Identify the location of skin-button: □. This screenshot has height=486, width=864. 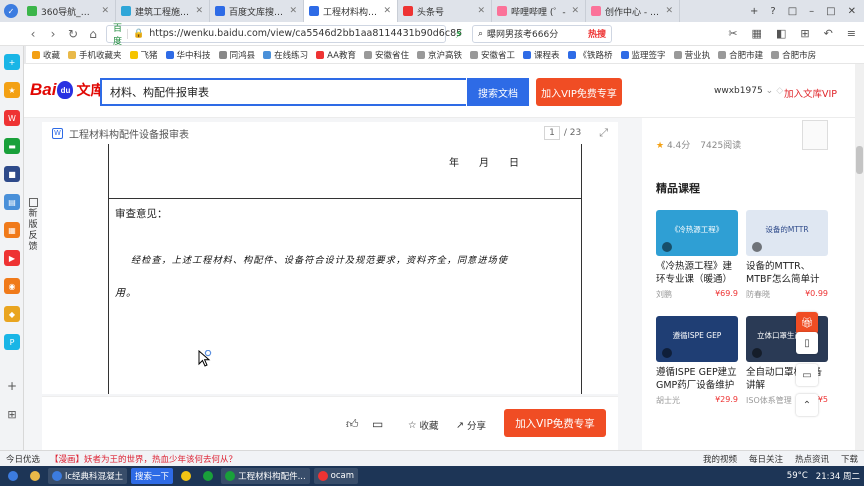
(792, 11).